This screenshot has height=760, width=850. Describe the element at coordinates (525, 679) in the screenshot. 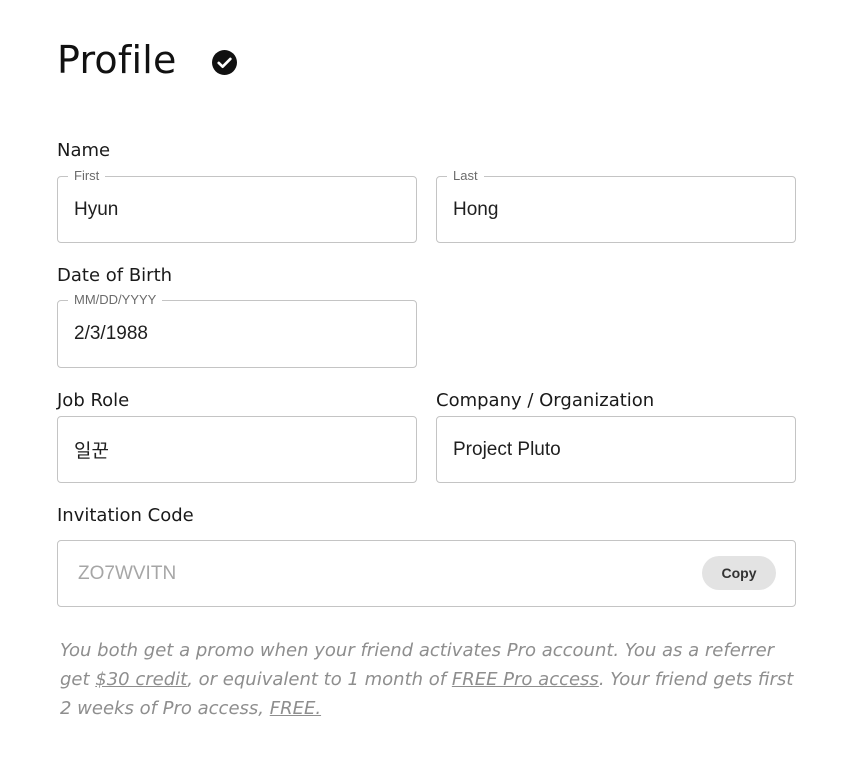

I see `free-pro-access-link: FREE Pro access` at that location.